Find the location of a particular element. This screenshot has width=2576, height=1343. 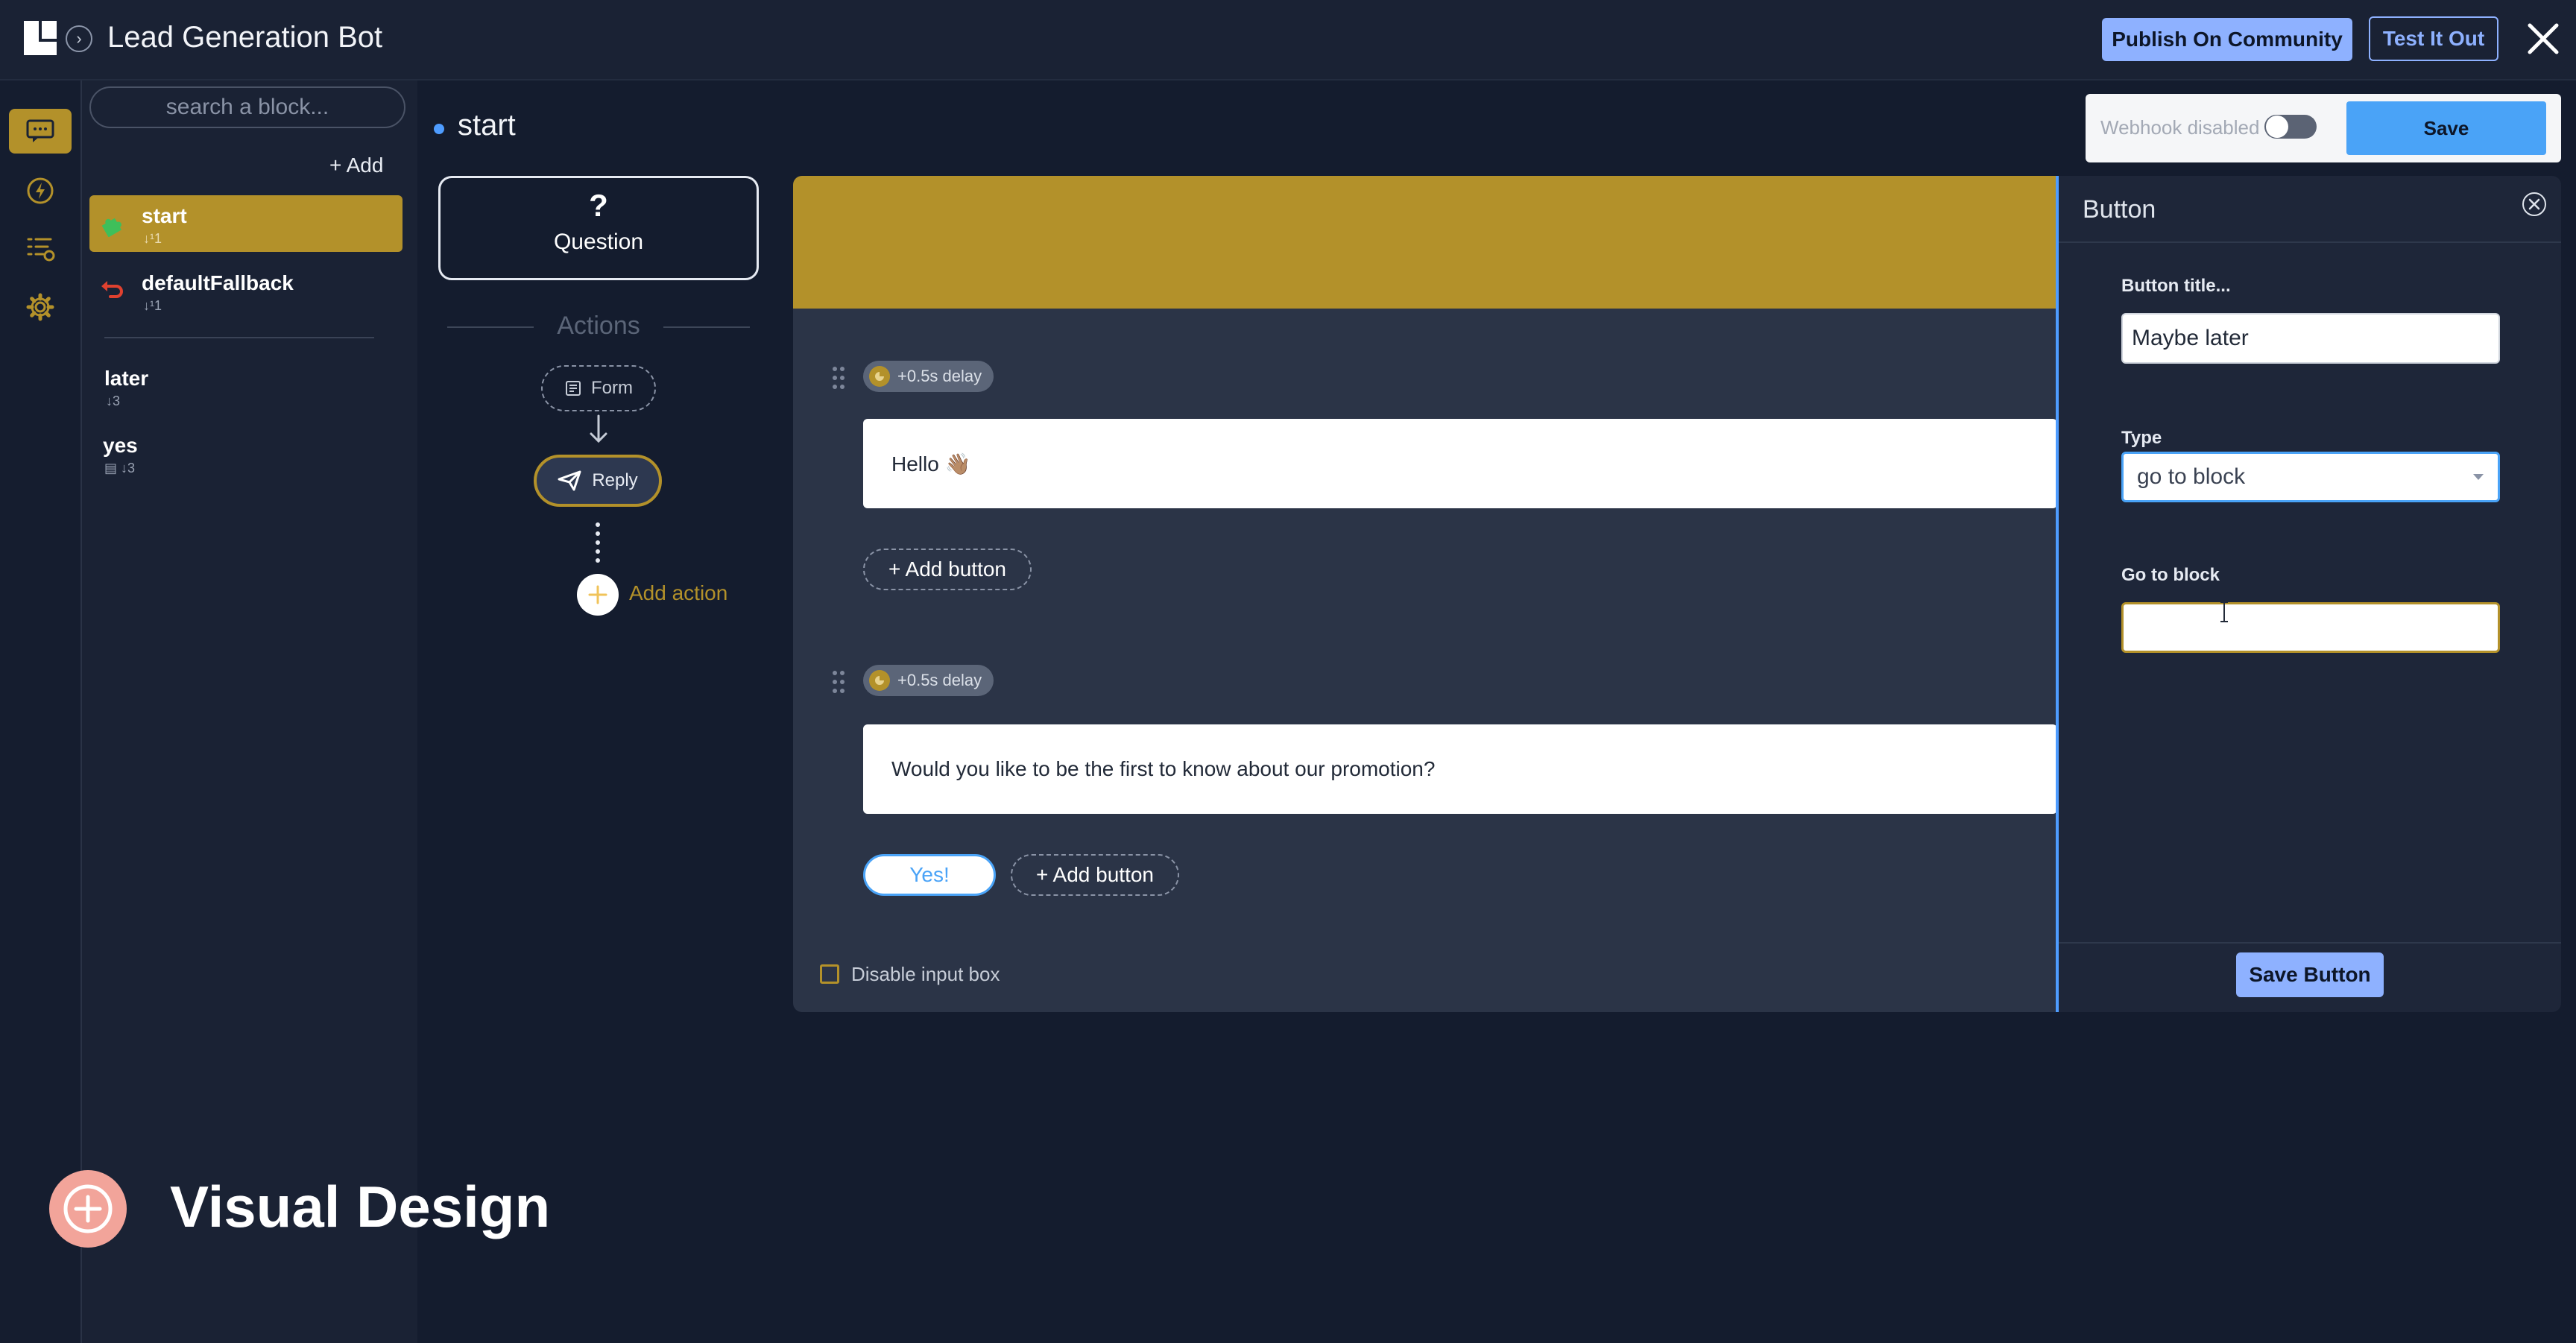

button-panel-title: Button is located at coordinates (2119, 209).